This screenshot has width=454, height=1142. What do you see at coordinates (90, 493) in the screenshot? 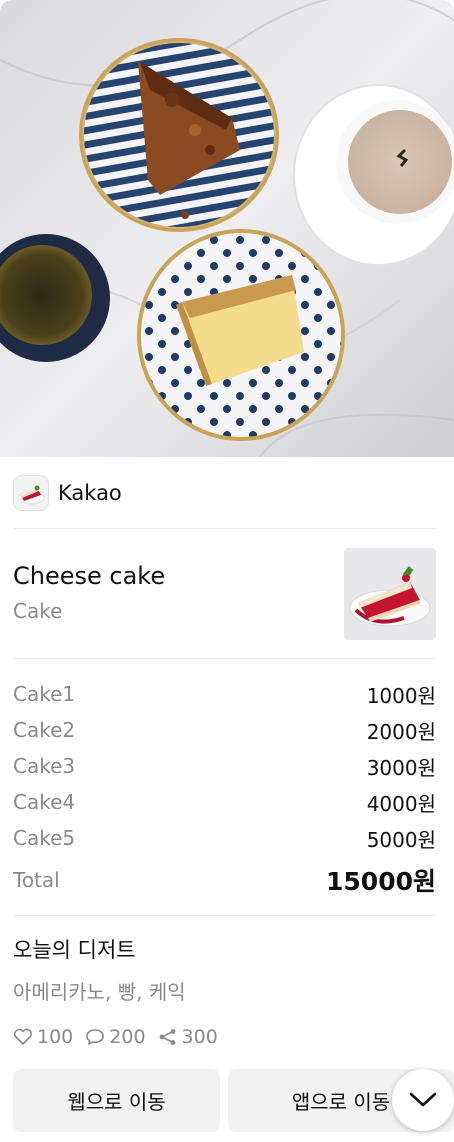
I see `store-name: Kakao` at bounding box center [90, 493].